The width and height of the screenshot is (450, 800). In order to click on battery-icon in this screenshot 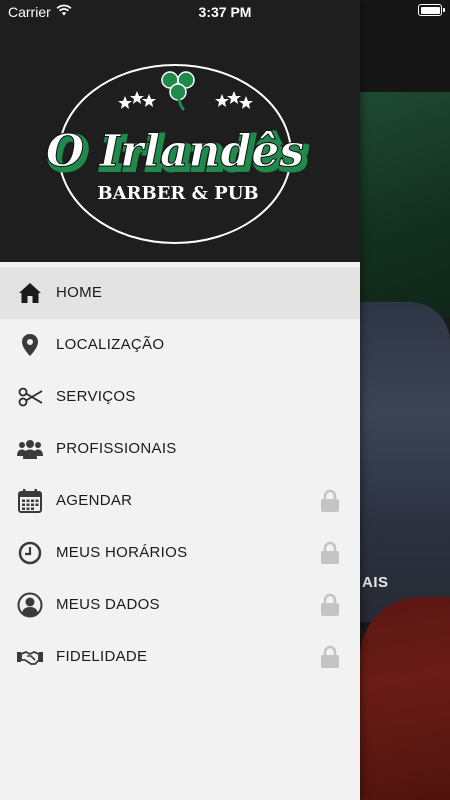, I will do `click(431, 10)`.